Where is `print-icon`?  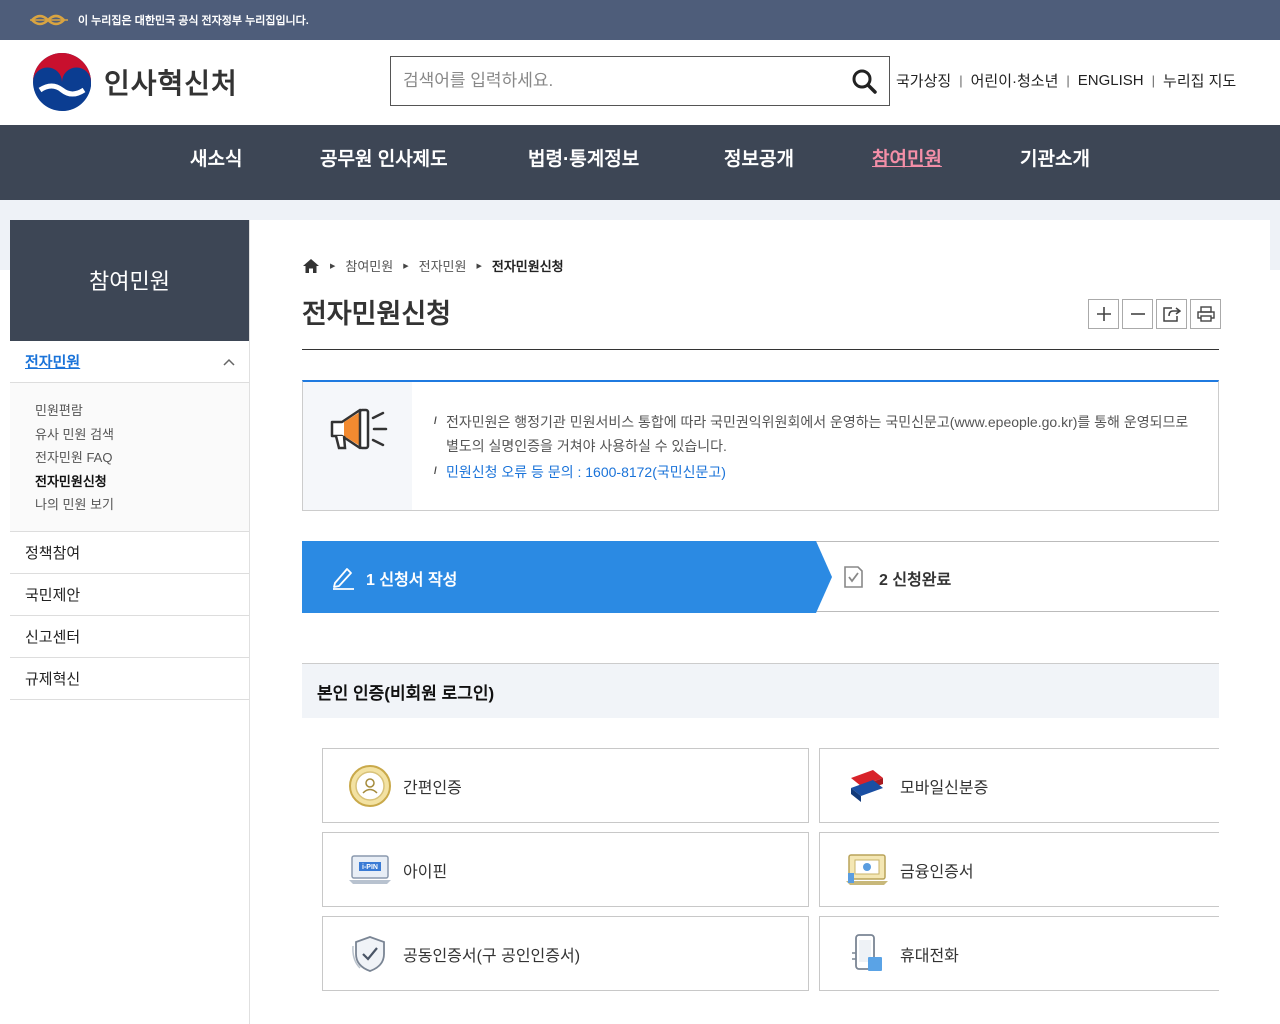 print-icon is located at coordinates (1205, 314).